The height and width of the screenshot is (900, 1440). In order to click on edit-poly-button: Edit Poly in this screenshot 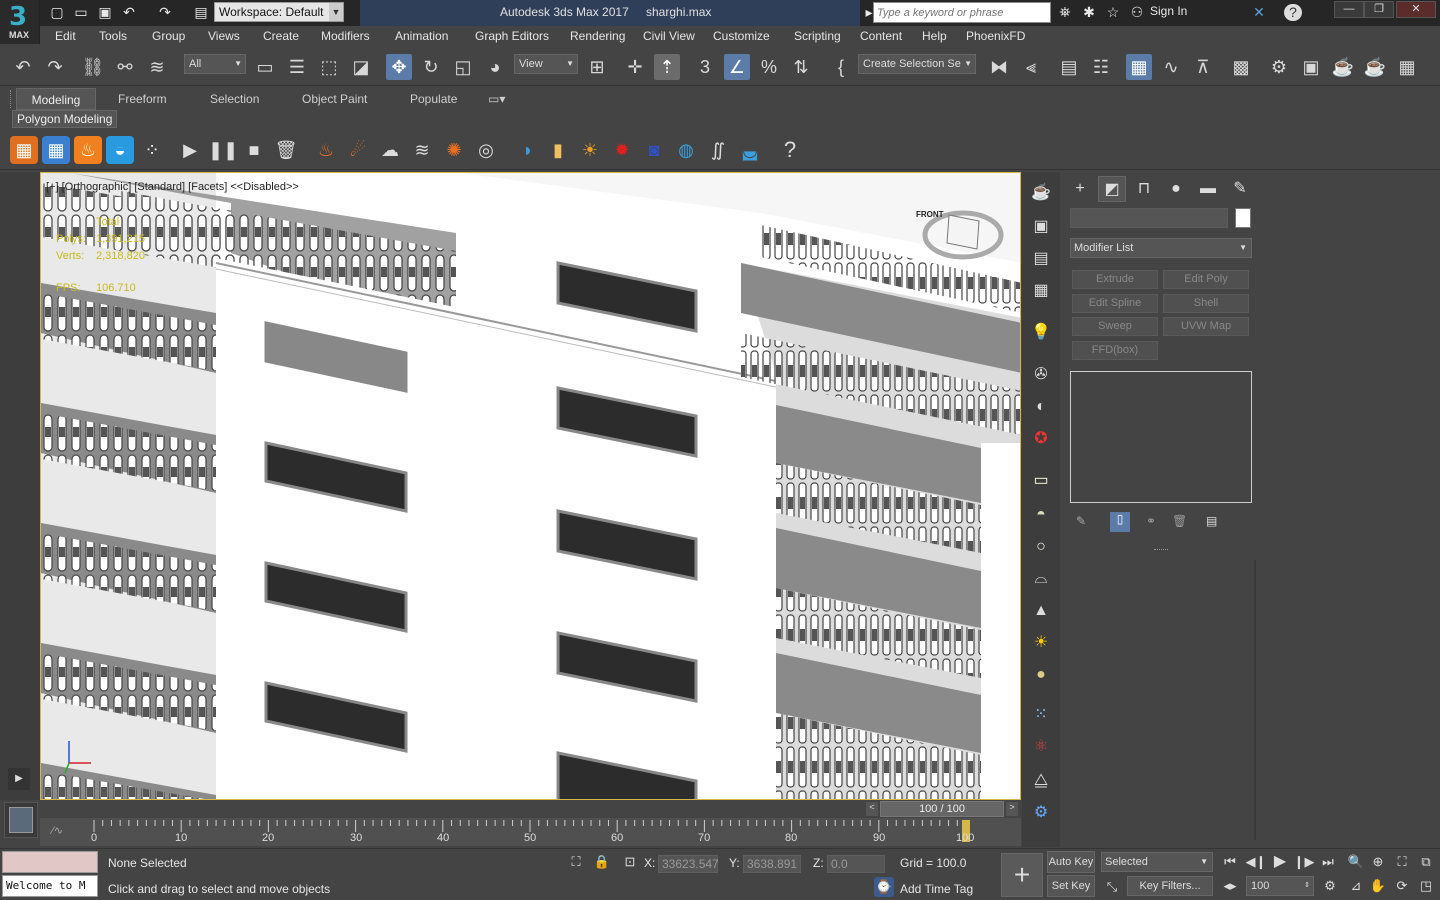, I will do `click(1206, 279)`.